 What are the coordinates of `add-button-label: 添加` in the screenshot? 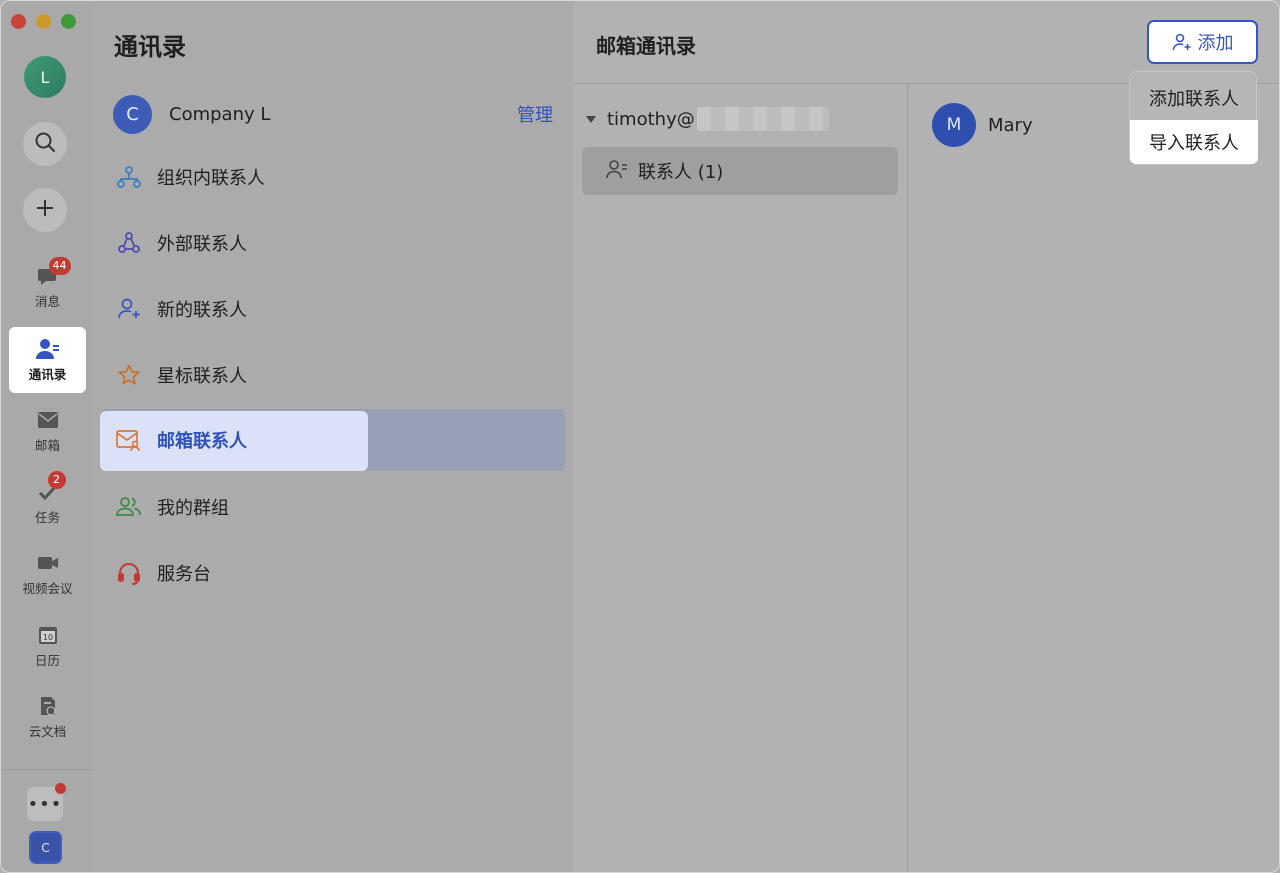 It's located at (1215, 43).